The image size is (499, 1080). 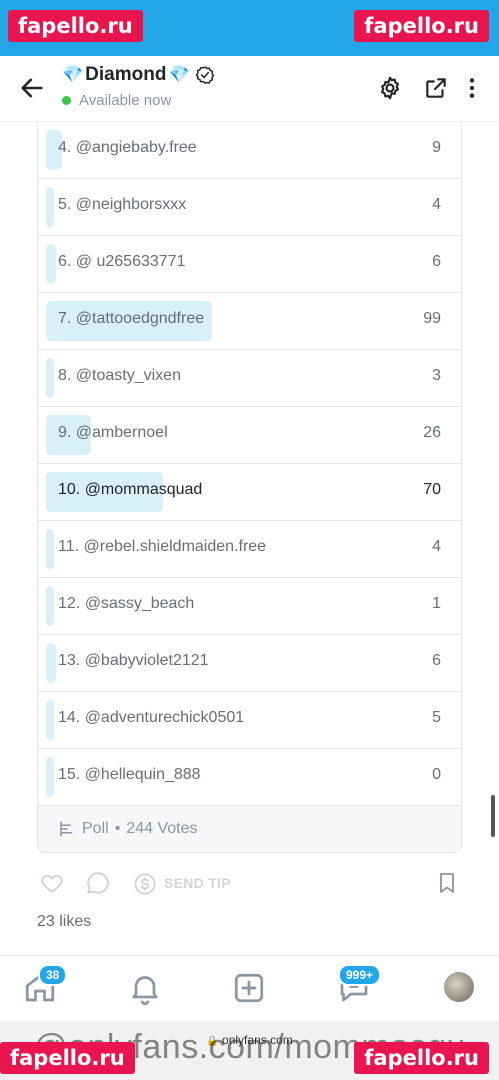 What do you see at coordinates (126, 603) in the screenshot?
I see `poll-option-label: 12. @sassy_beach` at bounding box center [126, 603].